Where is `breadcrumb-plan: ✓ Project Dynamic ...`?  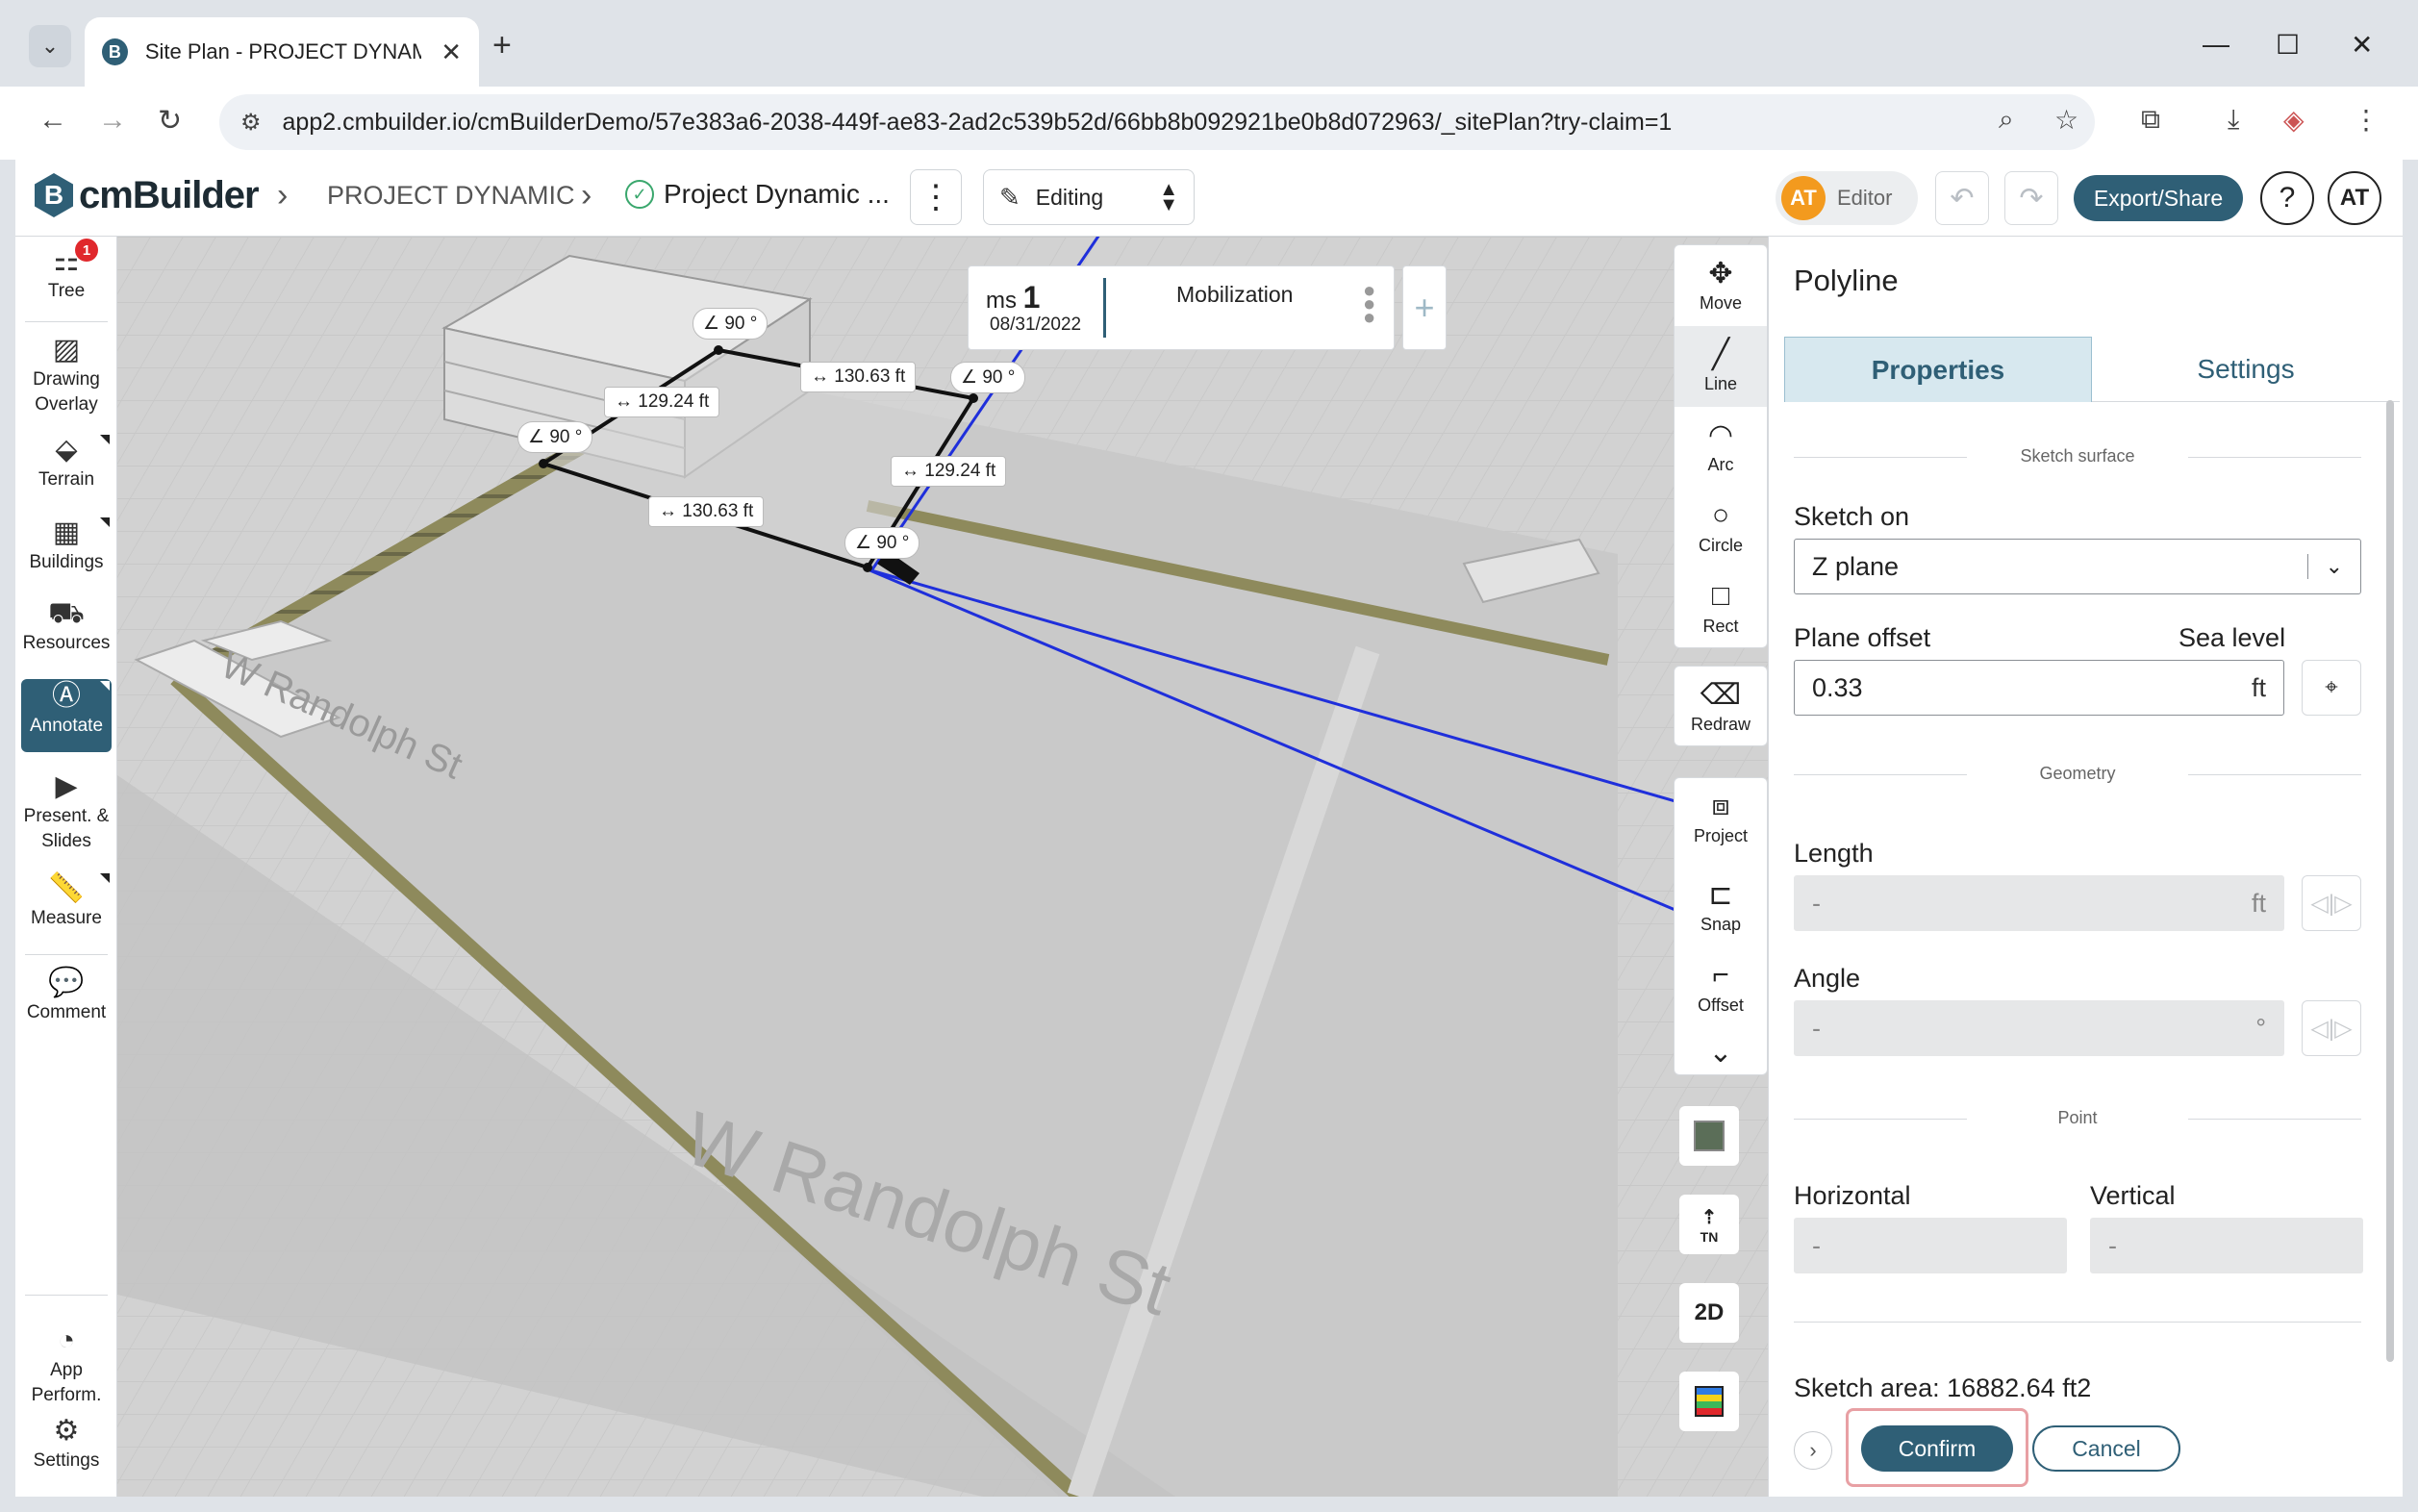 breadcrumb-plan: ✓ Project Dynamic ... is located at coordinates (757, 195).